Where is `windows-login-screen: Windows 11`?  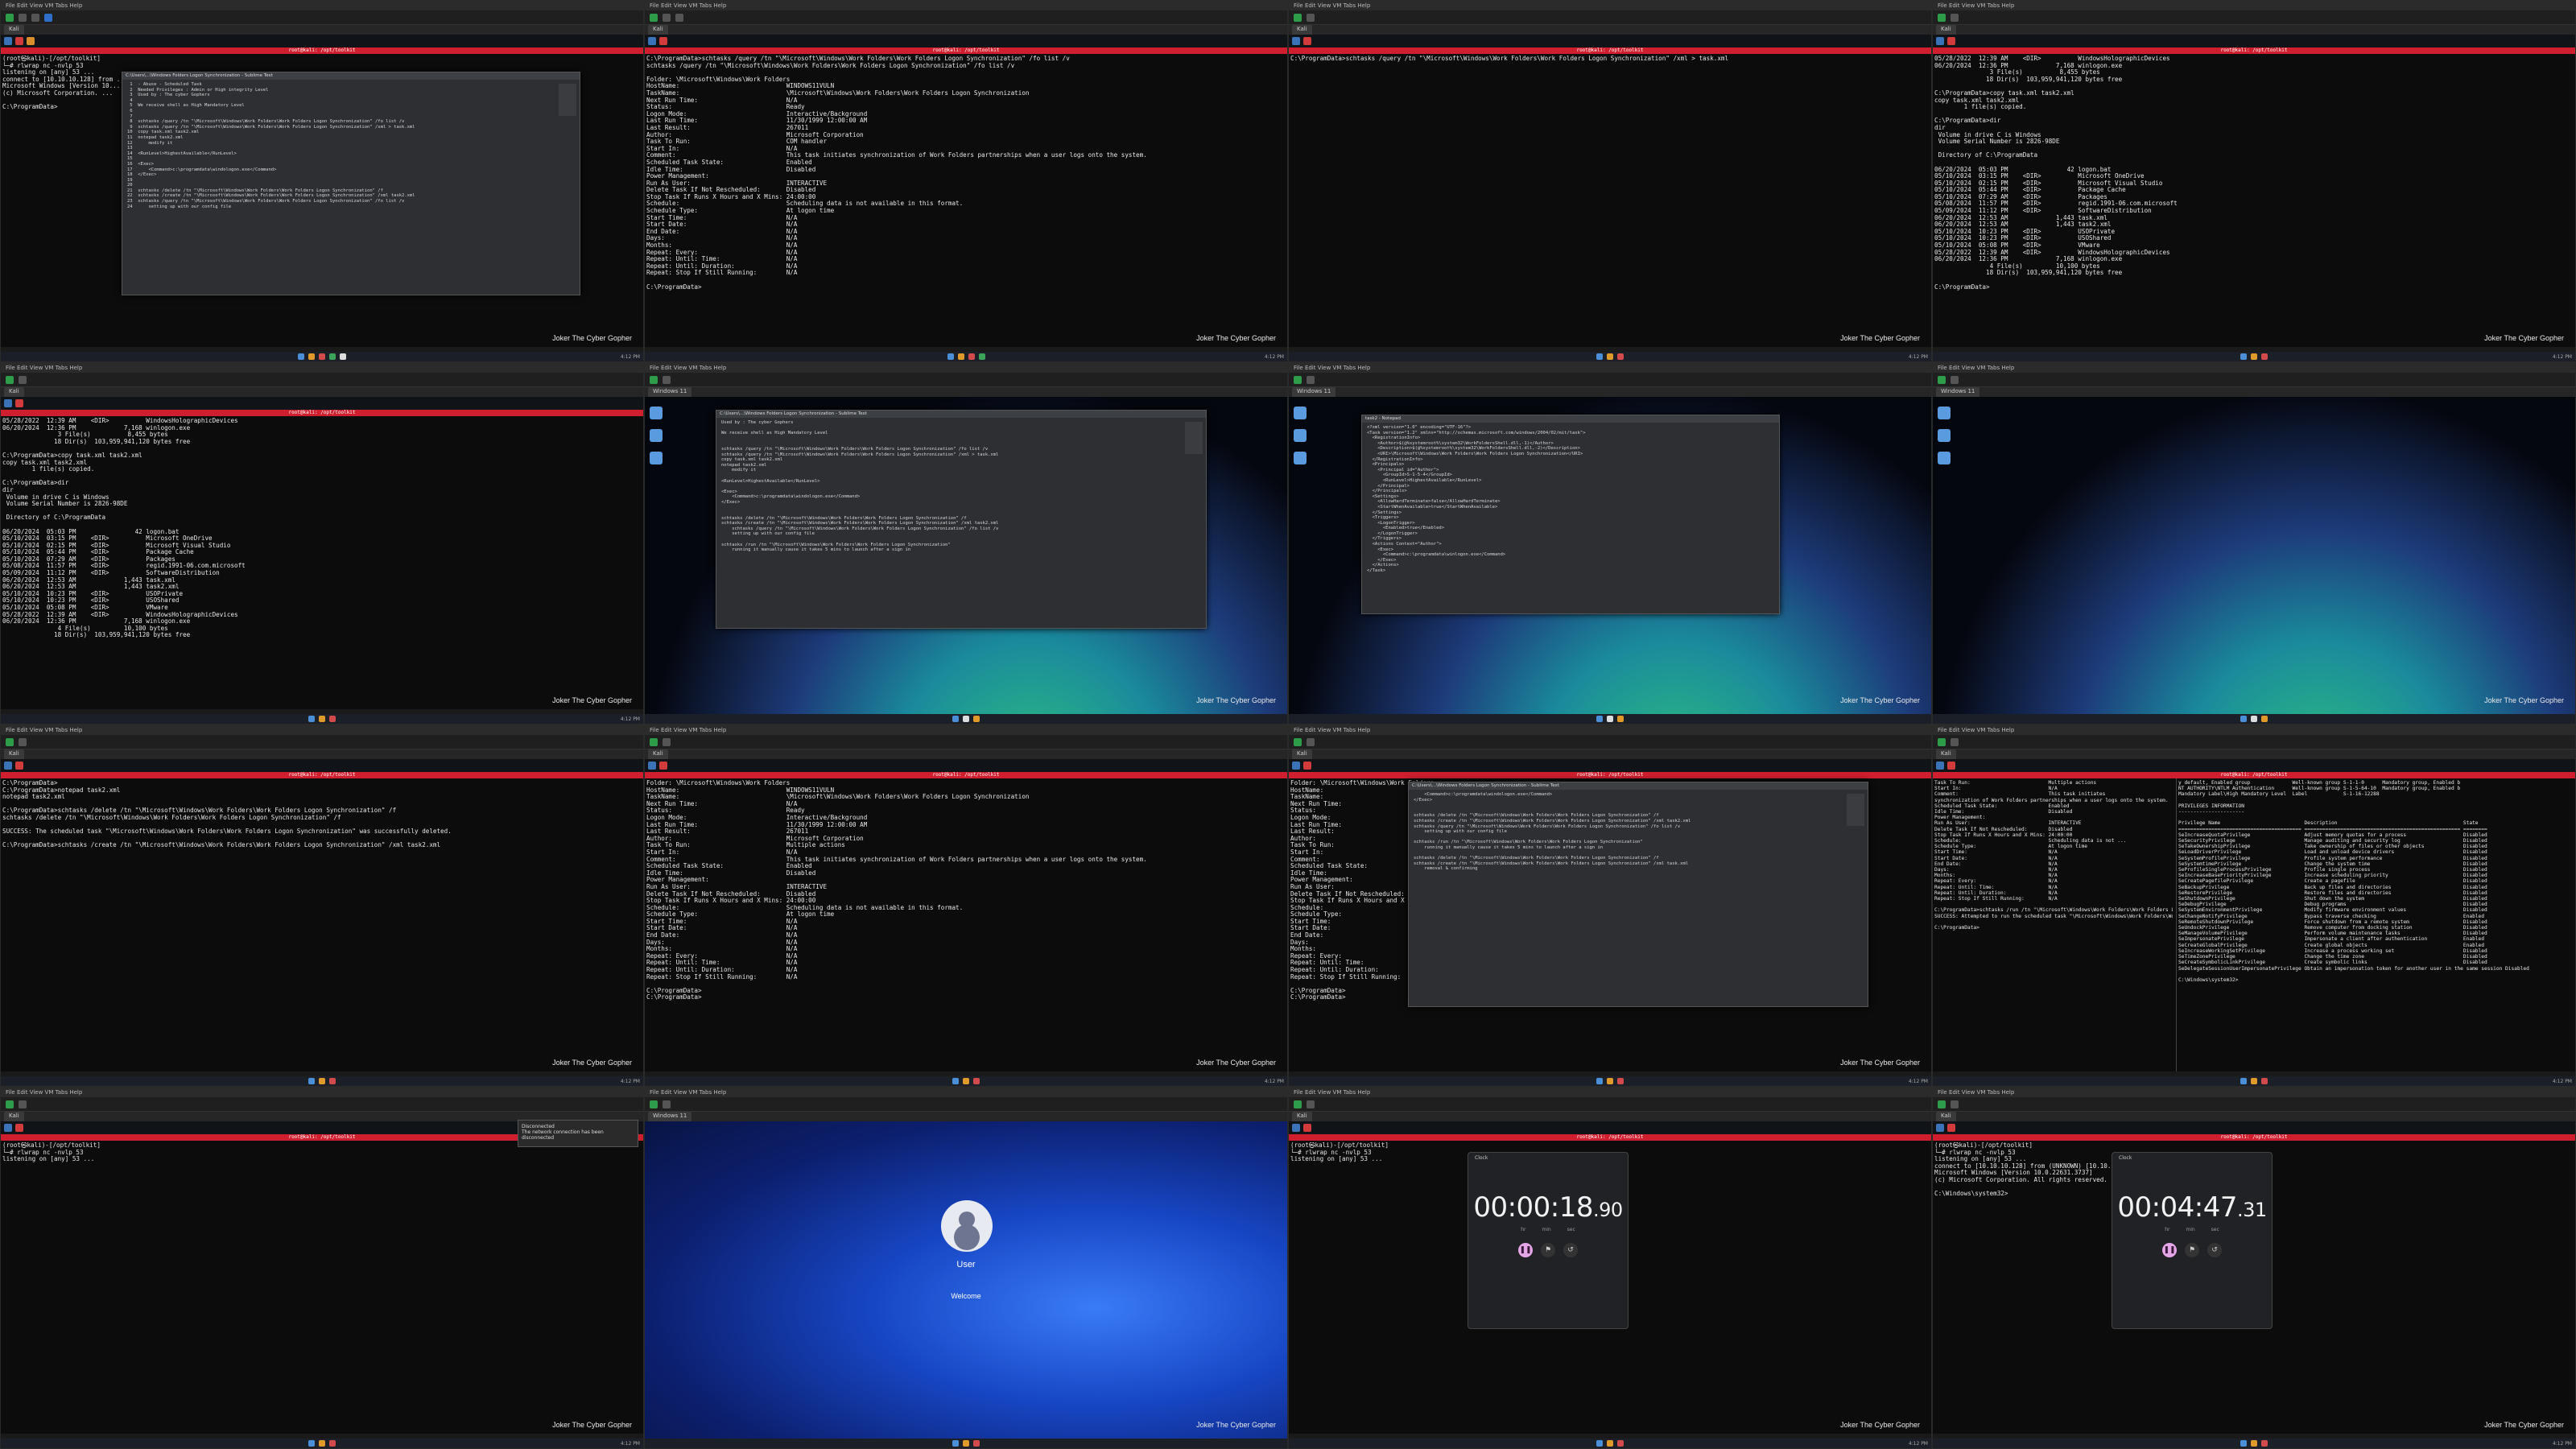 windows-login-screen: Windows 11 is located at coordinates (966, 1275).